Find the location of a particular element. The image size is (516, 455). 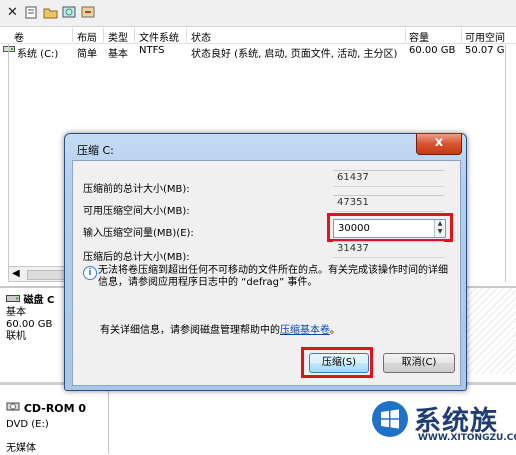

column-header-type: 类型 is located at coordinates (118, 36).